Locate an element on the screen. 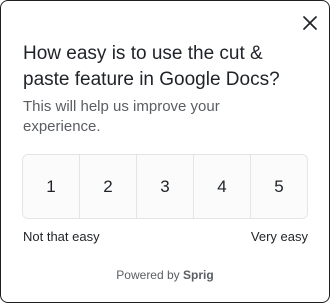 This screenshot has width=330, height=303. rating-option-1: 1 is located at coordinates (51, 186).